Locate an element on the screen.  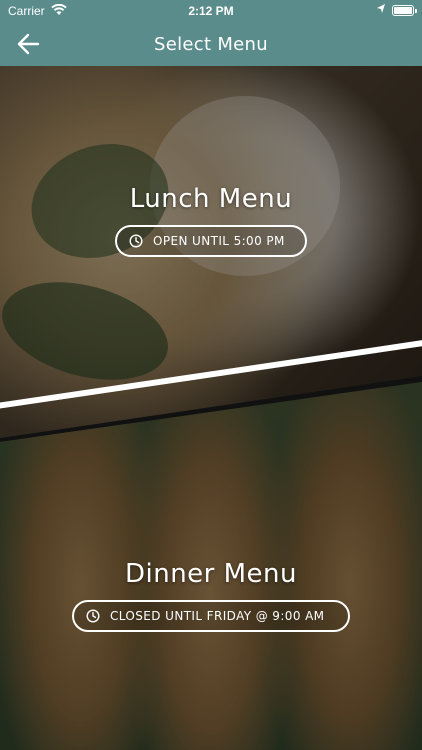
lunch-status-text: OPEN UNTIL 5:00 PM is located at coordinates (219, 241).